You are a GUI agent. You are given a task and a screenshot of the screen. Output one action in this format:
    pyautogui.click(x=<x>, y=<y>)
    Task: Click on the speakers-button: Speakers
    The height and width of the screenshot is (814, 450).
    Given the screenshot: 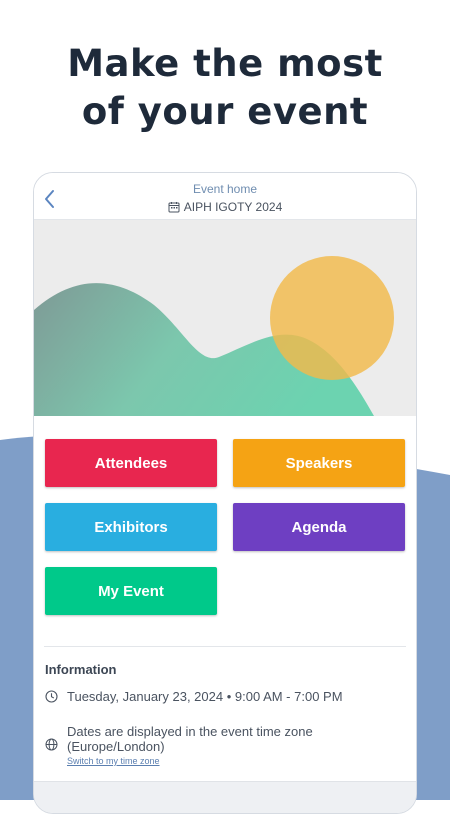 What is the action you would take?
    pyautogui.click(x=319, y=463)
    